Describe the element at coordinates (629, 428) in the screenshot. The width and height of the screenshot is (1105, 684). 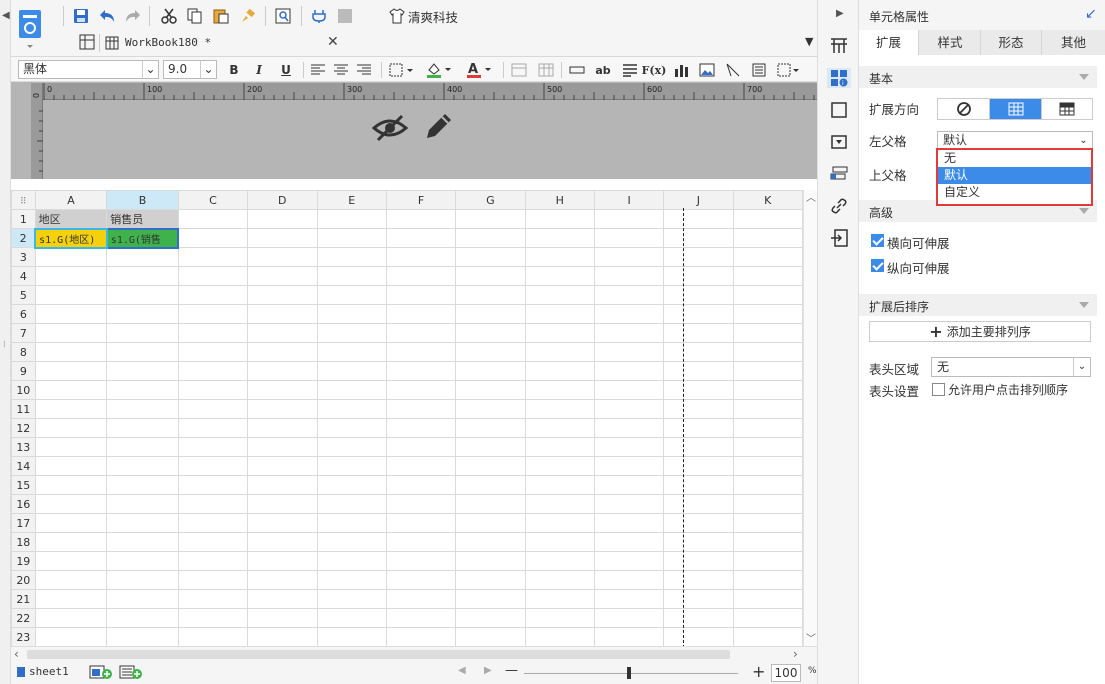
I see `cell-i12` at that location.